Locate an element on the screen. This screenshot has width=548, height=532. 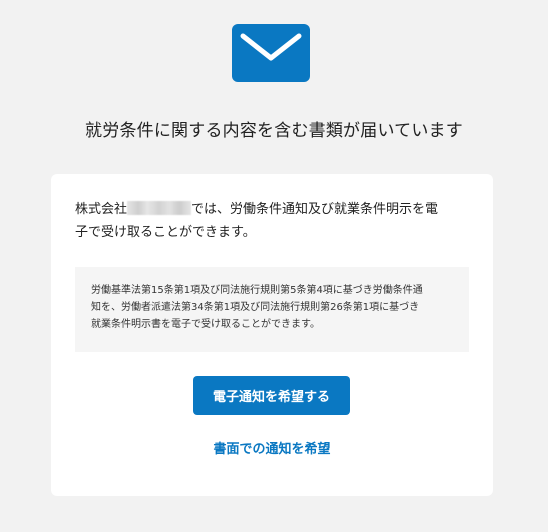
intro-text: 株式会社 では、労働条件通知及び就業条件明示を電 子で受け取ることができます。 is located at coordinates (273, 221).